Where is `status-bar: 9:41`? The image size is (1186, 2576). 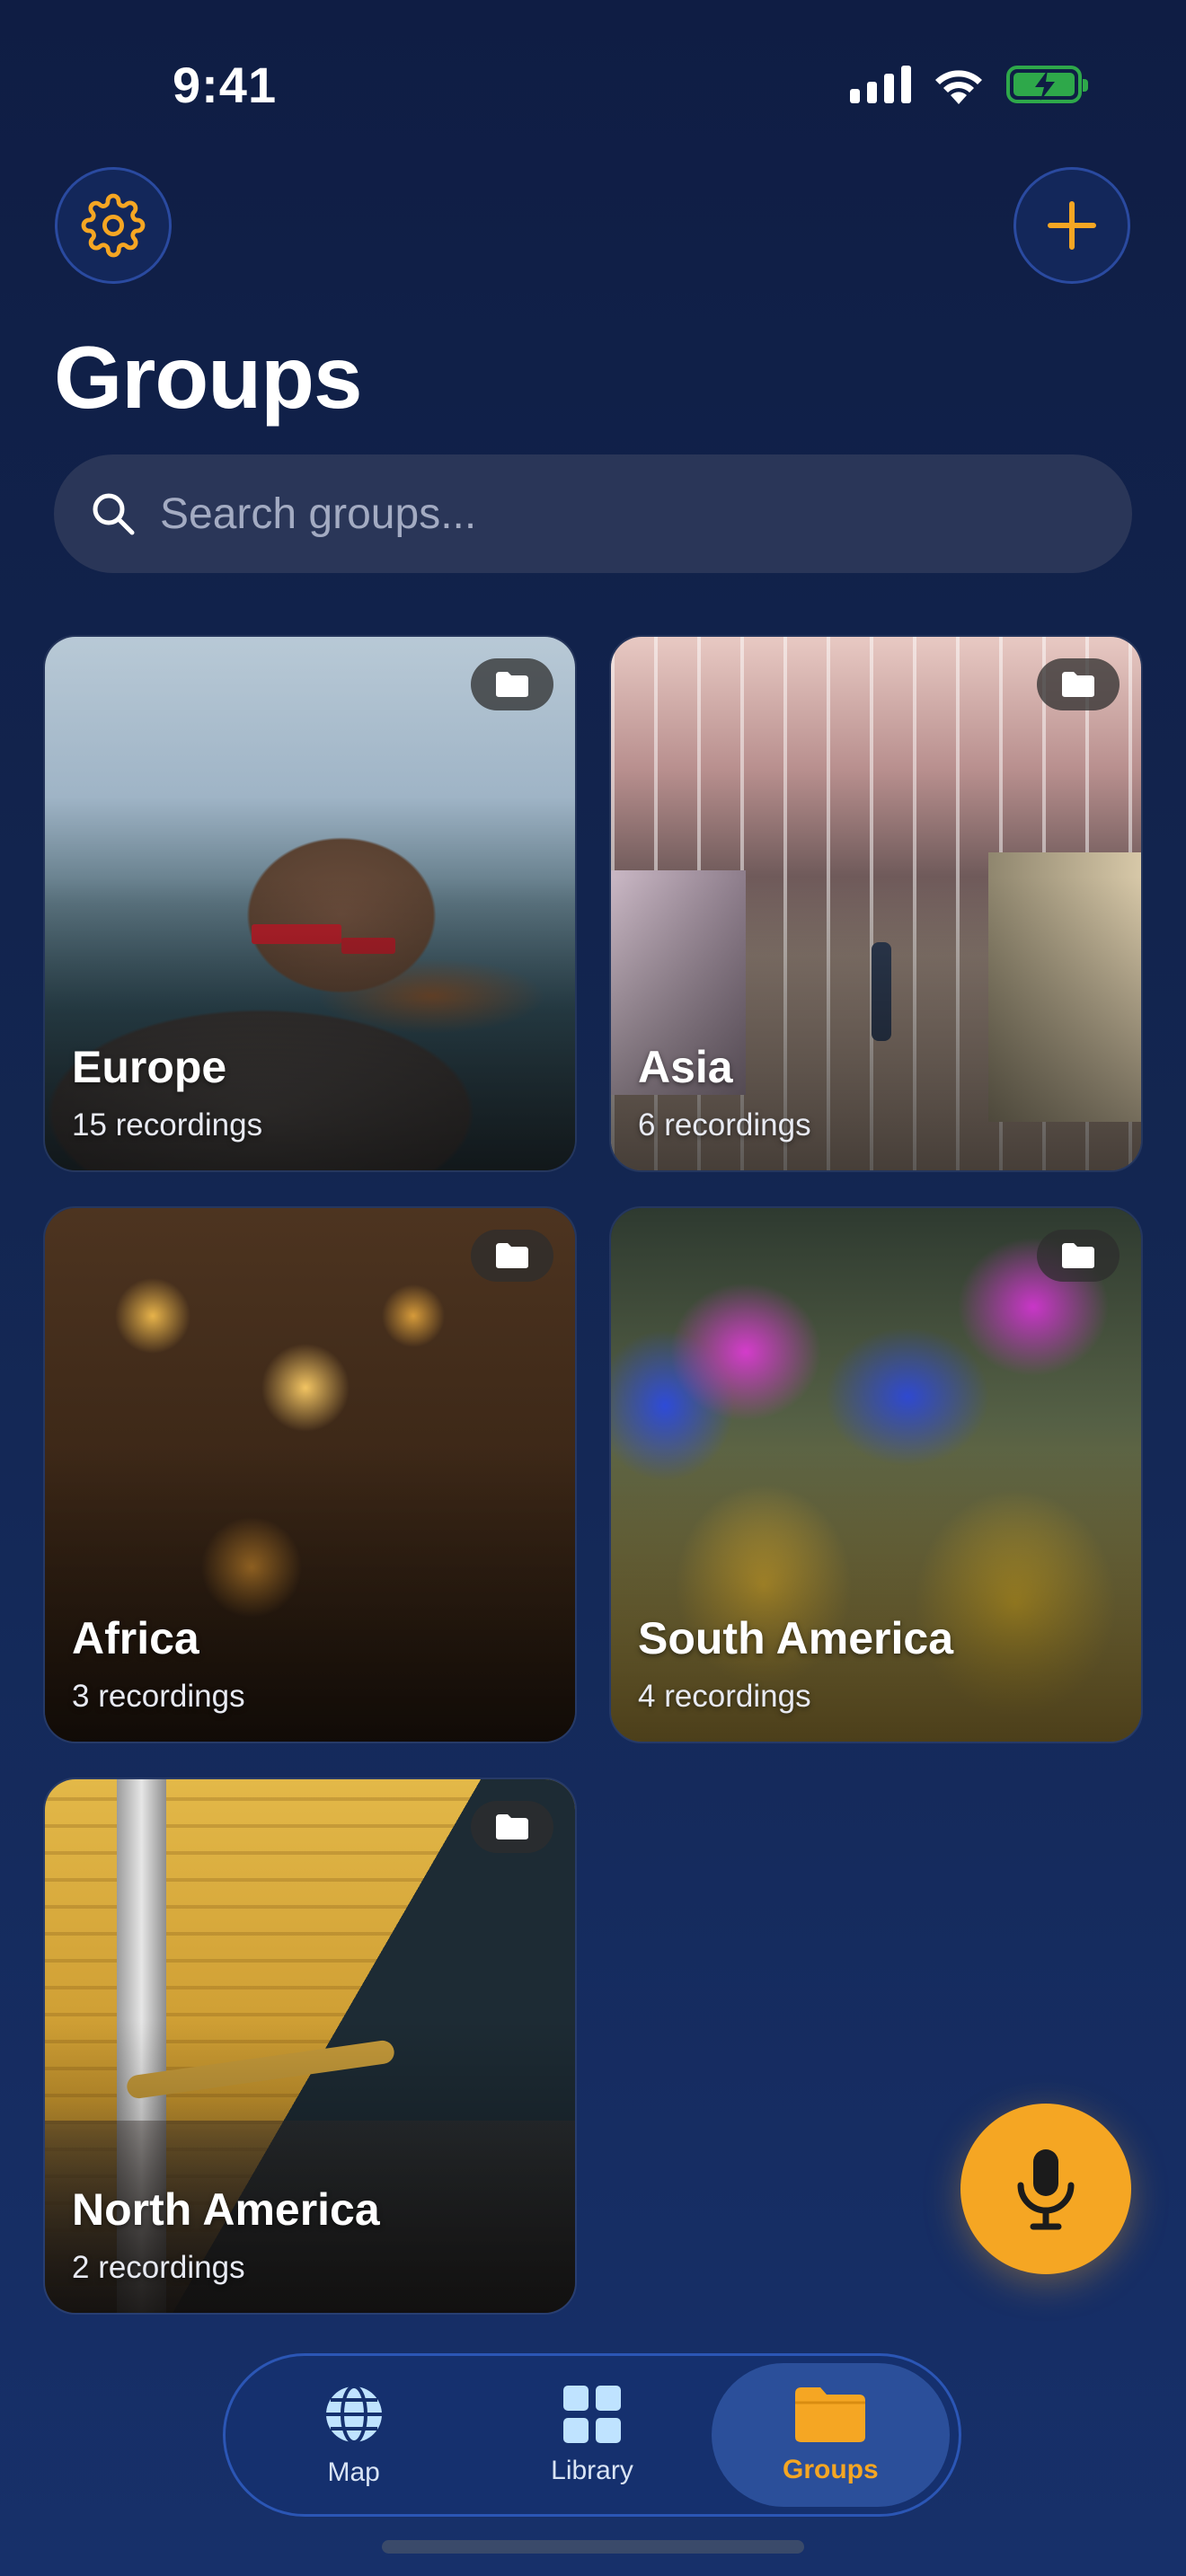
status-bar: 9:41 is located at coordinates (593, 85).